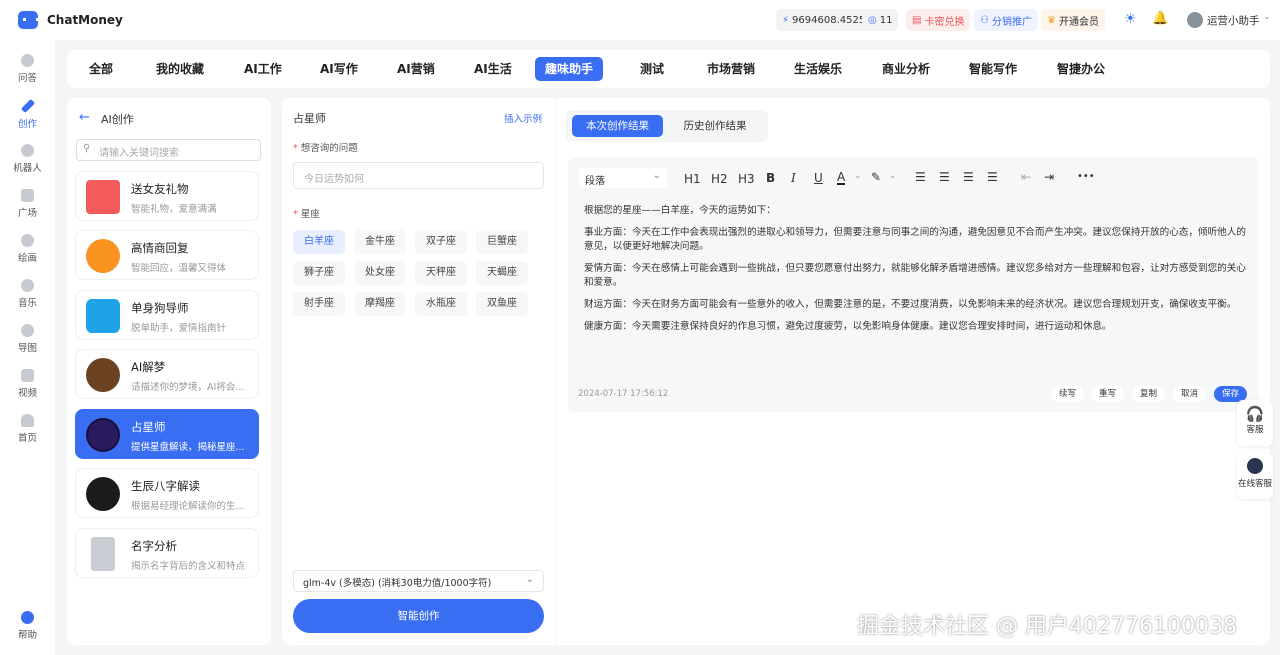 The height and width of the screenshot is (655, 1280). What do you see at coordinates (1233, 20) in the screenshot?
I see `username: 运营小助手` at bounding box center [1233, 20].